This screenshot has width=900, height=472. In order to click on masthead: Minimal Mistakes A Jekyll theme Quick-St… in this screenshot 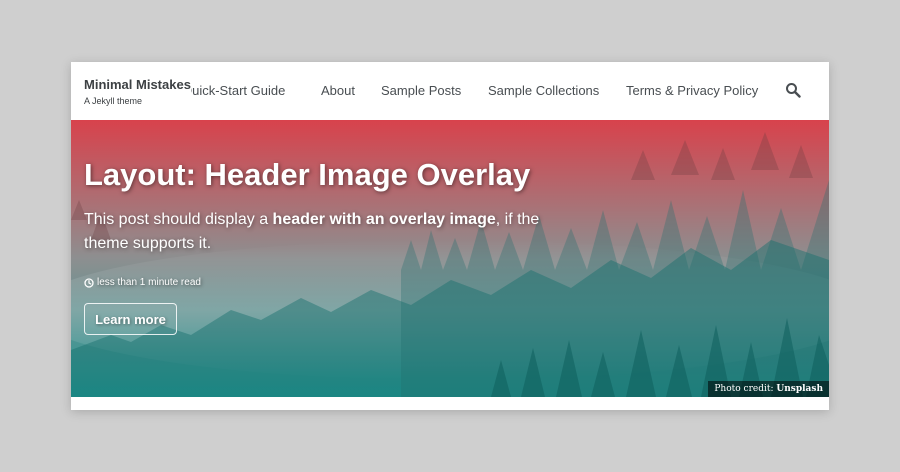, I will do `click(450, 91)`.